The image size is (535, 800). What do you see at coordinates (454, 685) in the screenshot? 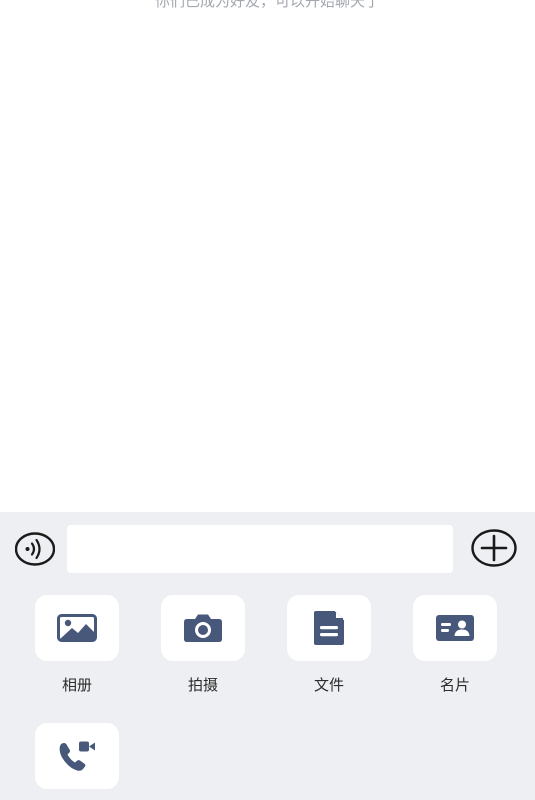
I see `tool-contact-card-label: 名片` at bounding box center [454, 685].